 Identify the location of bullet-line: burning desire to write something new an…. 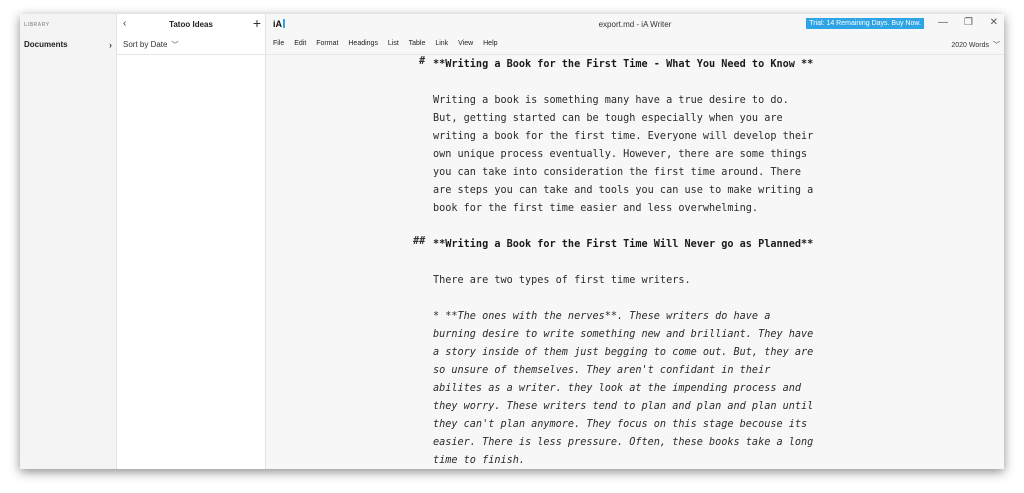
(623, 334).